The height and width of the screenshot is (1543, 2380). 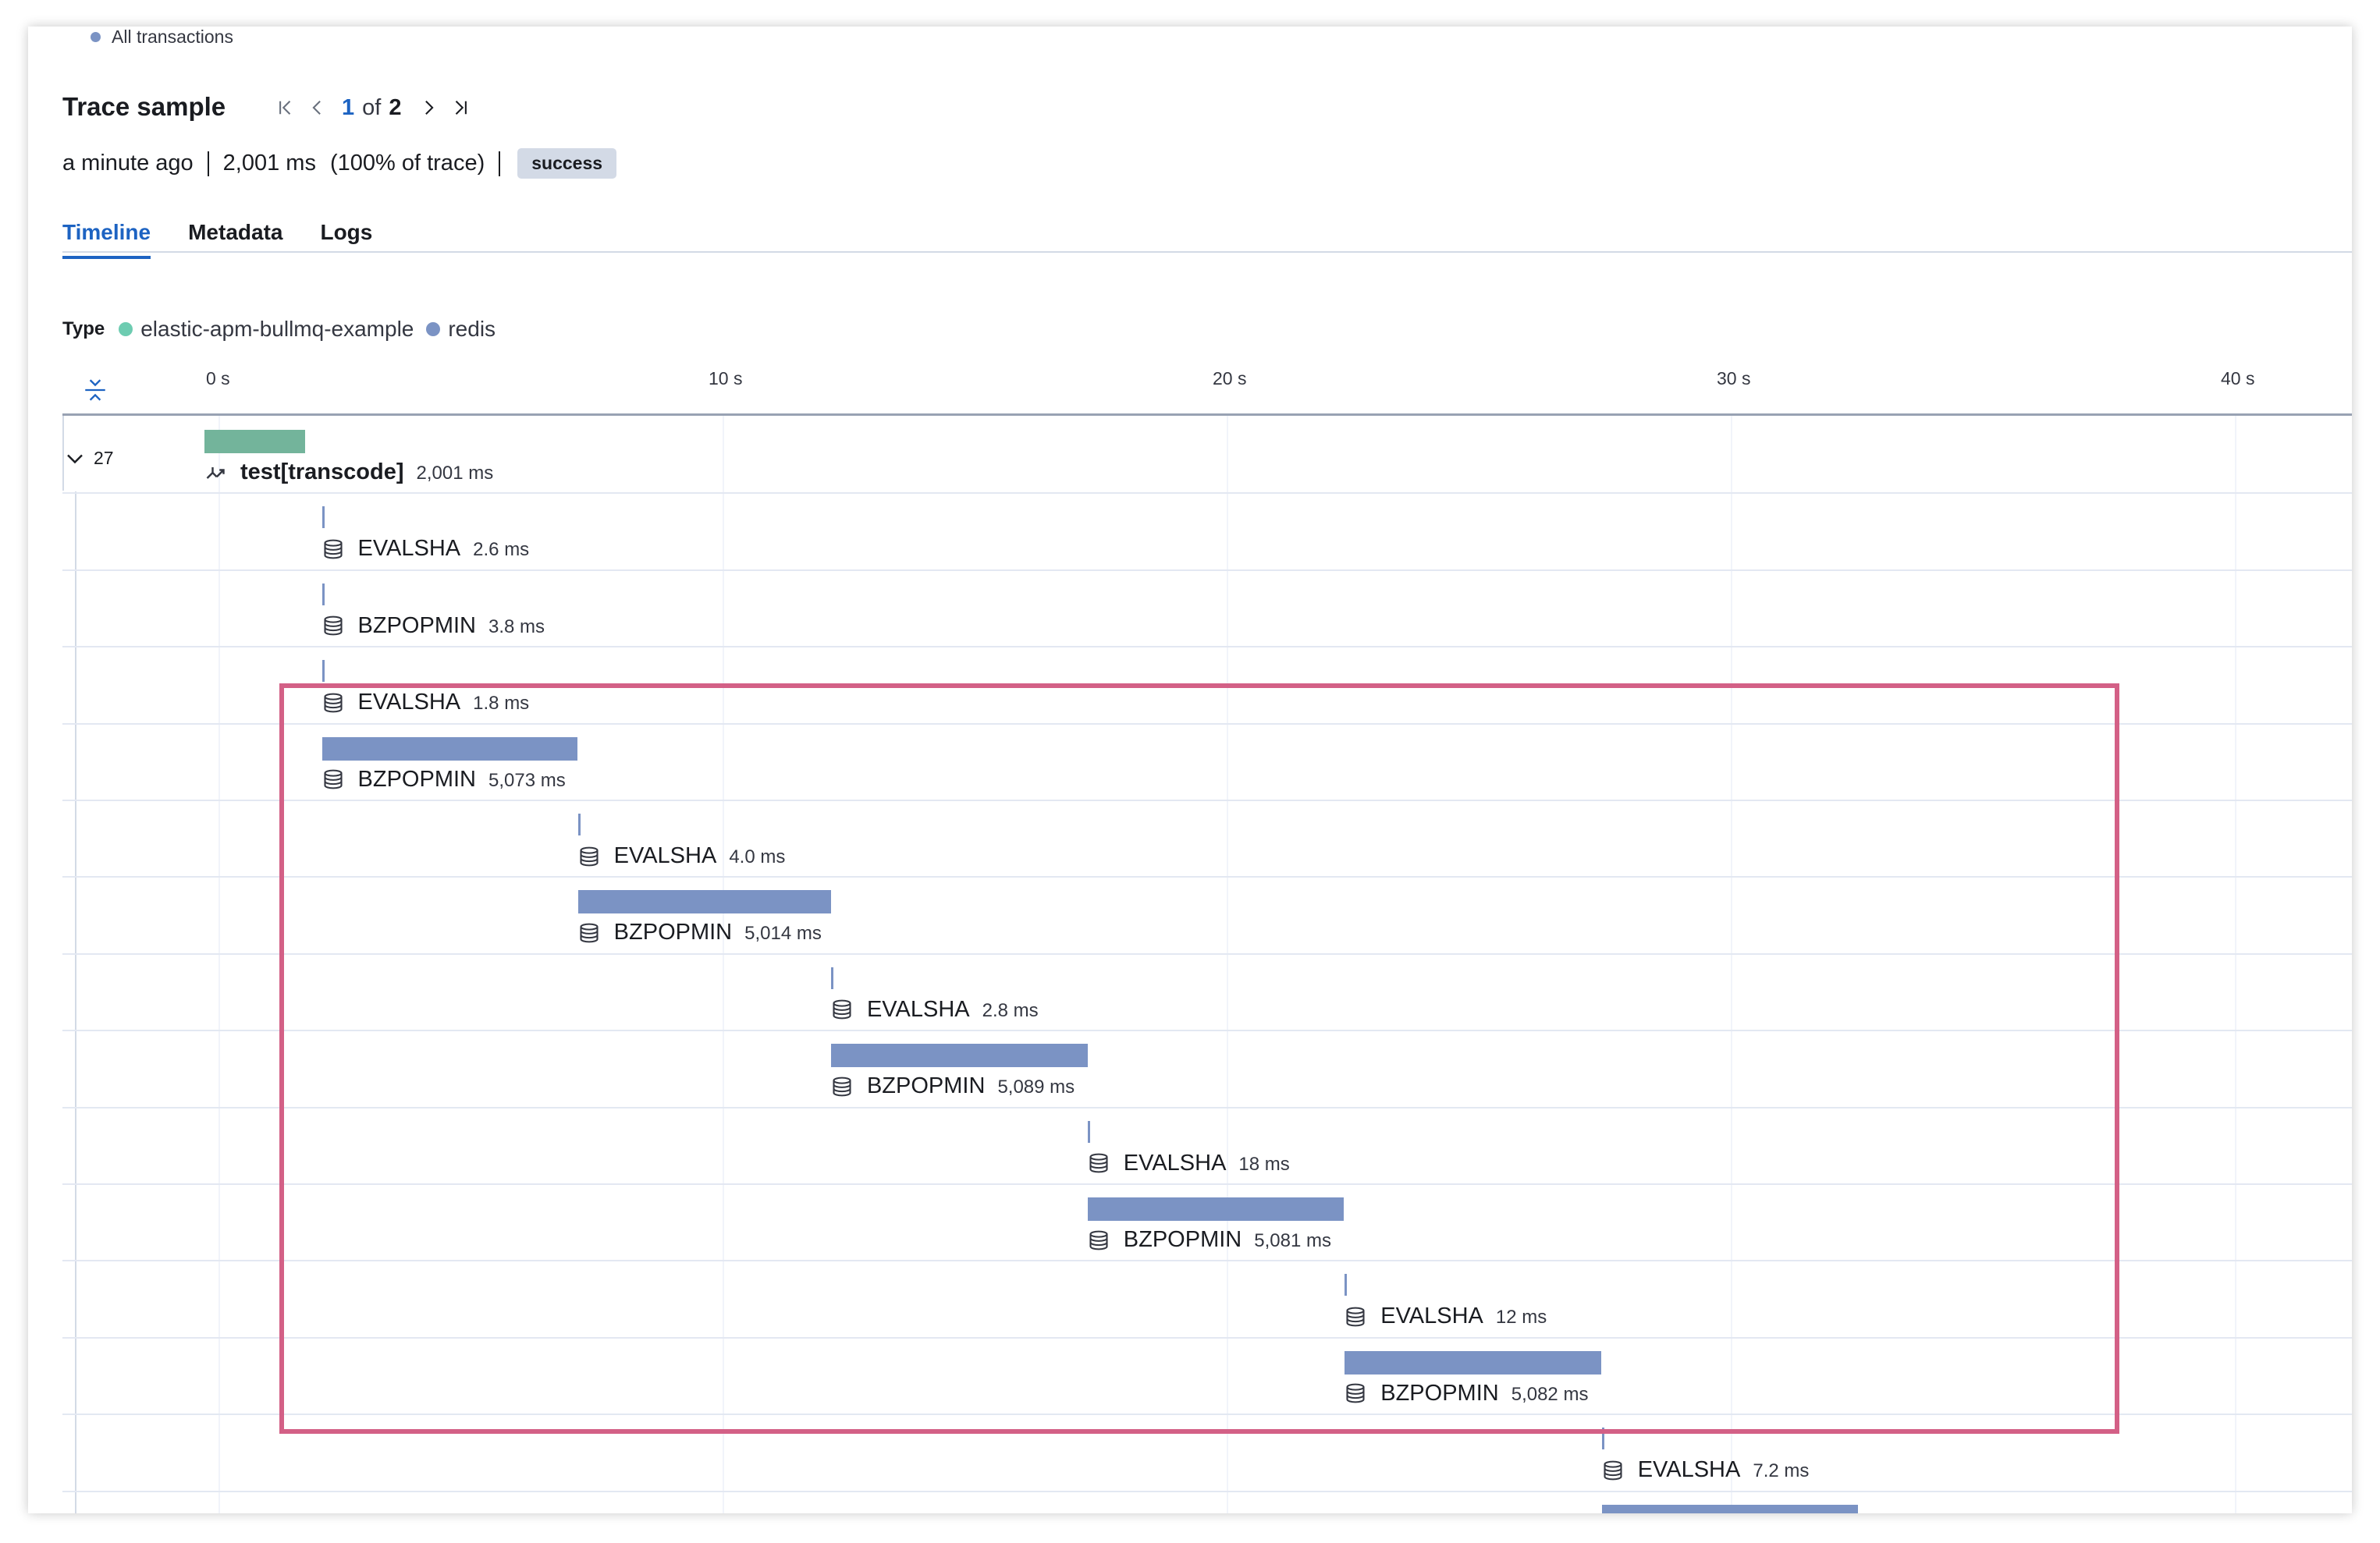 I want to click on span-label: EVALSHA 1.8 ms, so click(x=426, y=702).